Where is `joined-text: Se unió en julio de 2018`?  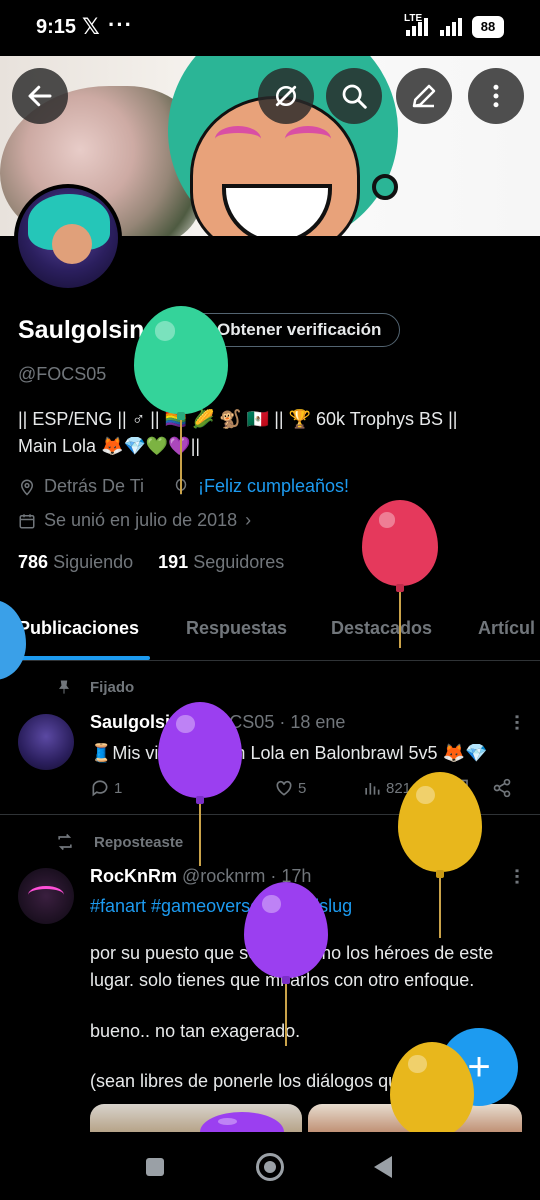 joined-text: Se unió en julio de 2018 is located at coordinates (141, 520).